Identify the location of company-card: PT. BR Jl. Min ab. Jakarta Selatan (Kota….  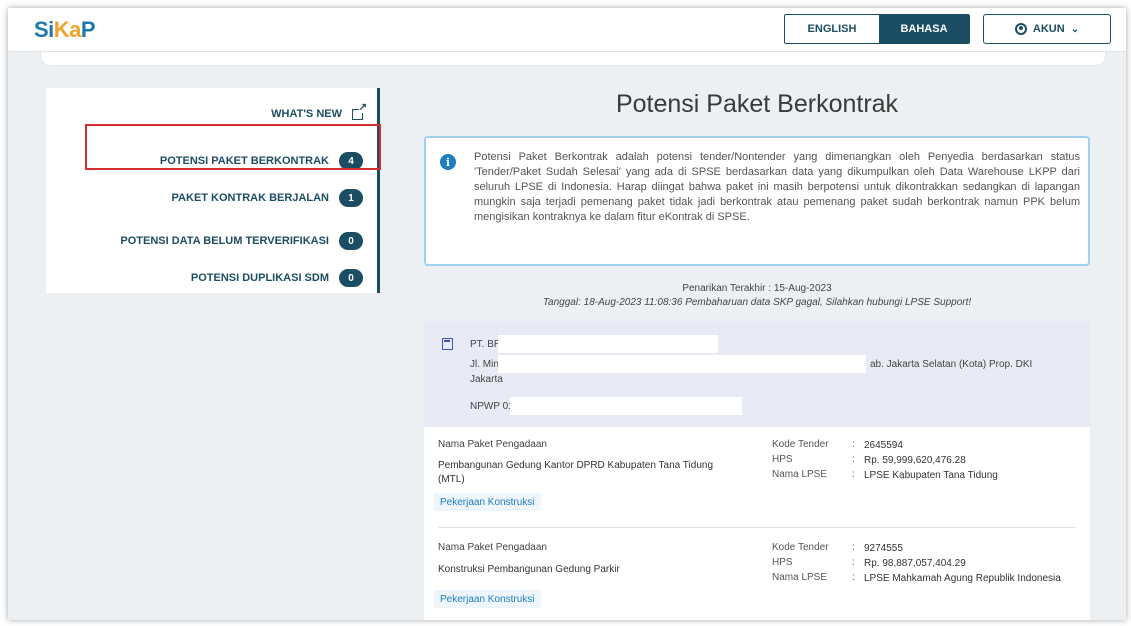
(757, 374).